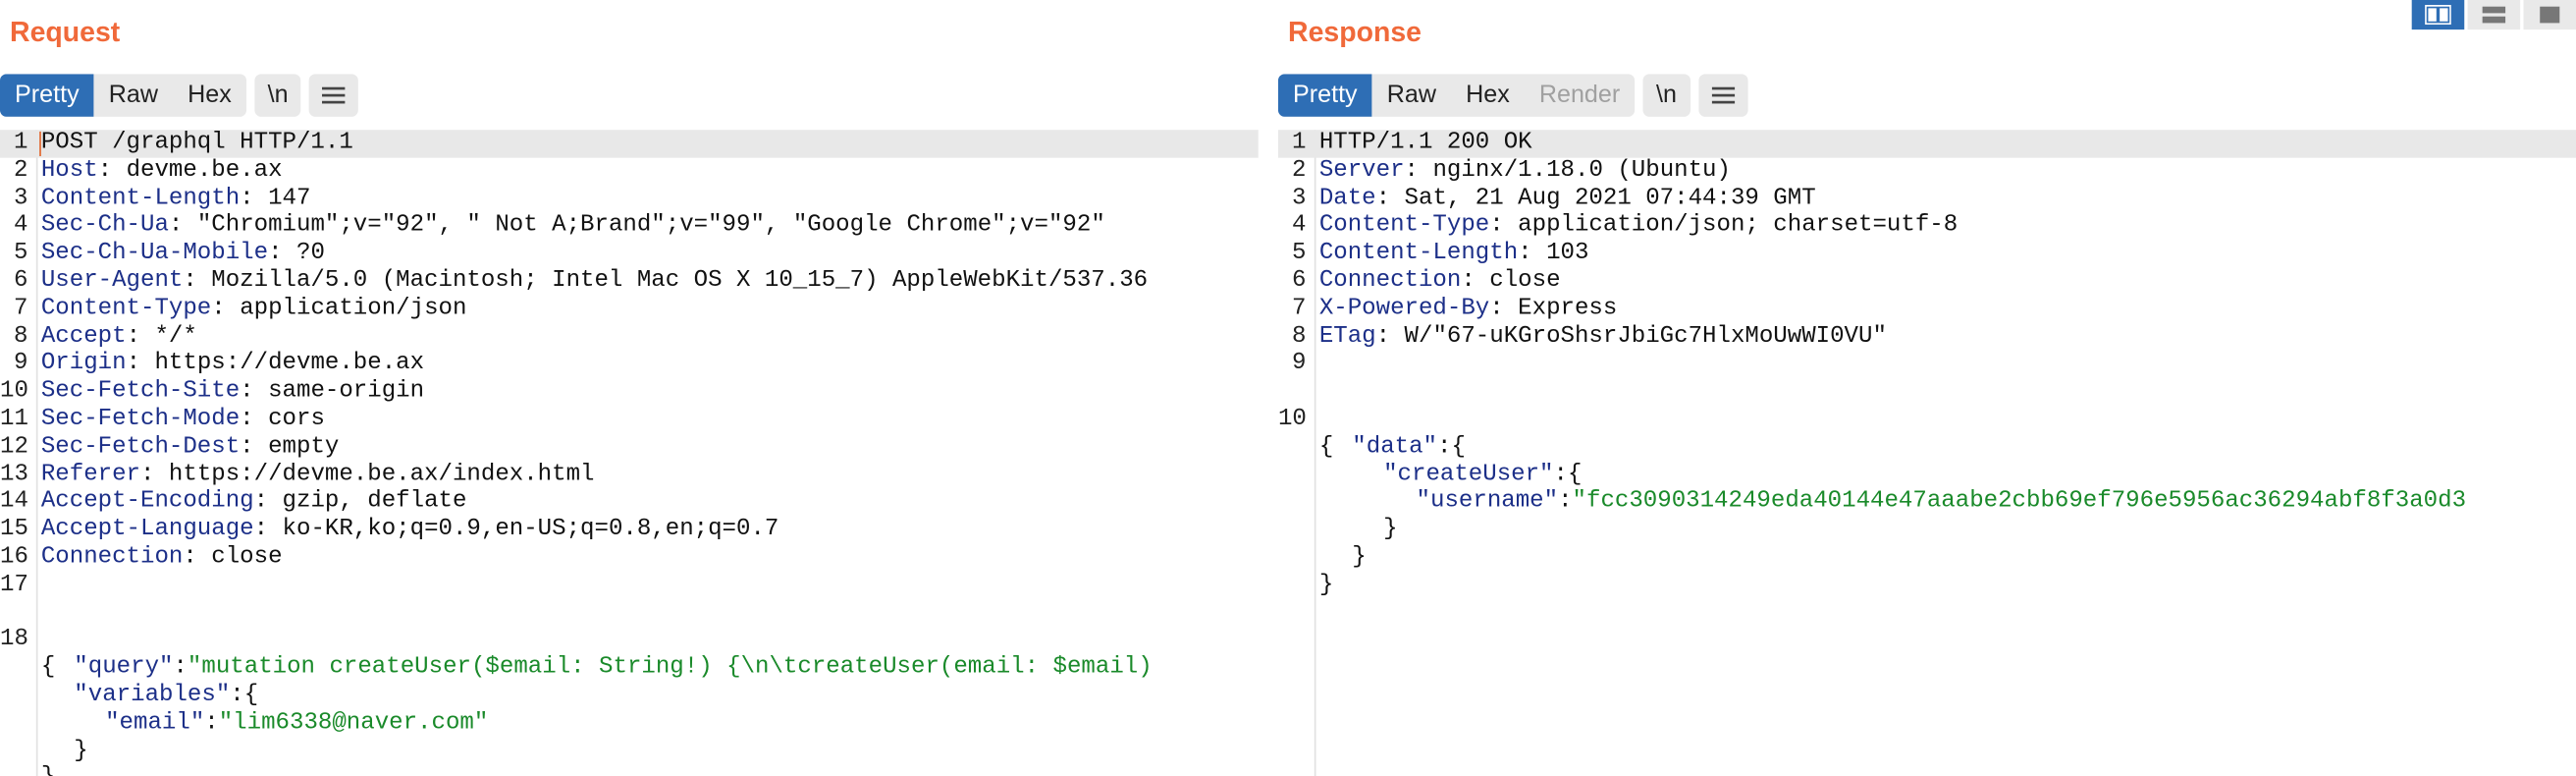 The image size is (2576, 776). Describe the element at coordinates (1927, 516) in the screenshot. I see `code-line: }` at that location.